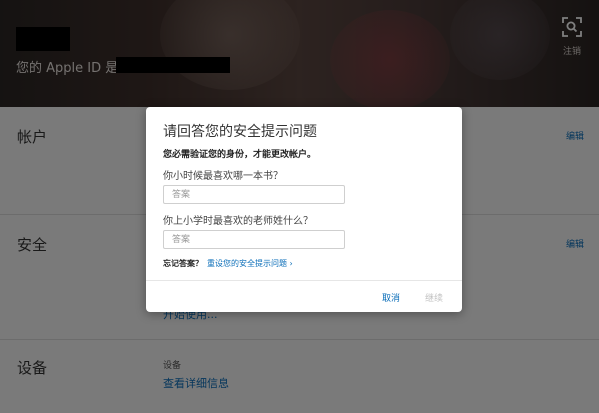  I want to click on cancel-button: 取消, so click(391, 297).